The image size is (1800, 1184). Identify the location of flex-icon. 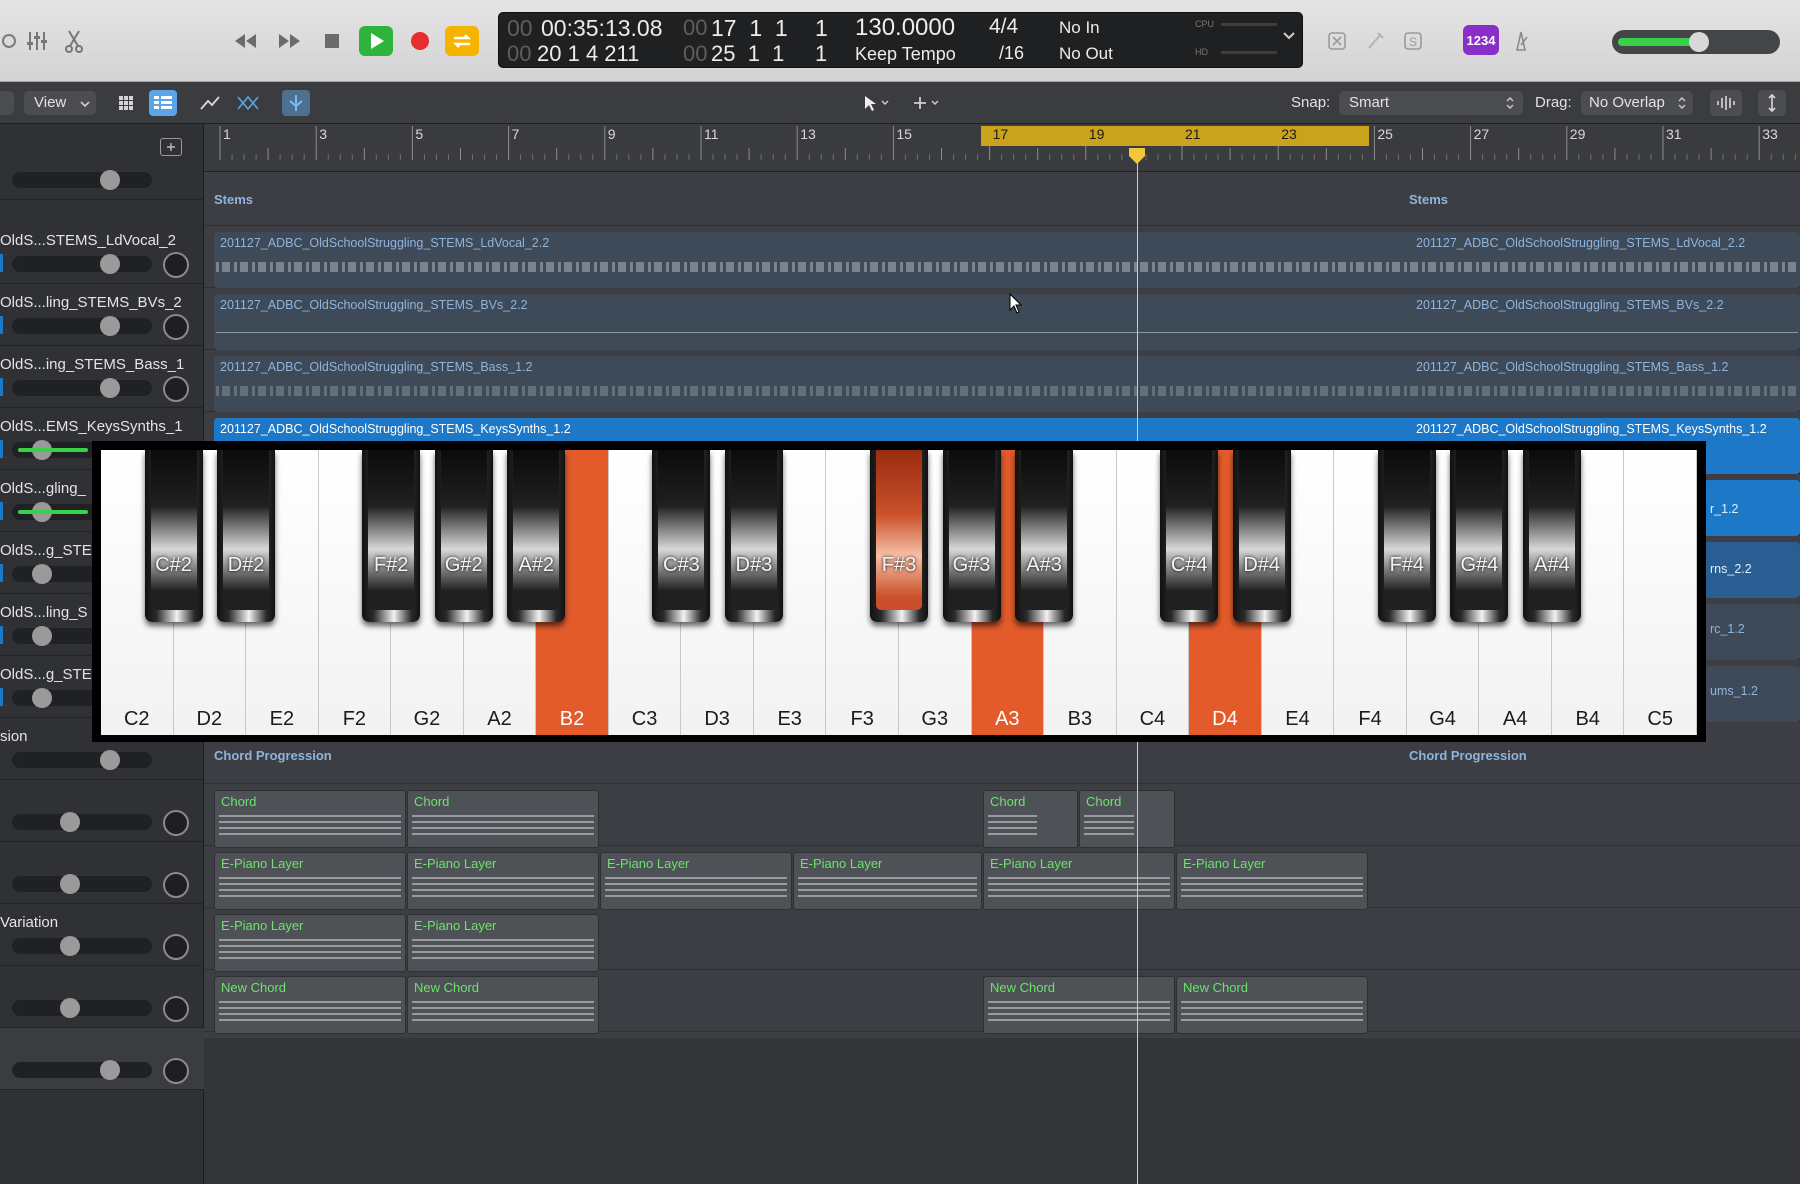
(248, 103).